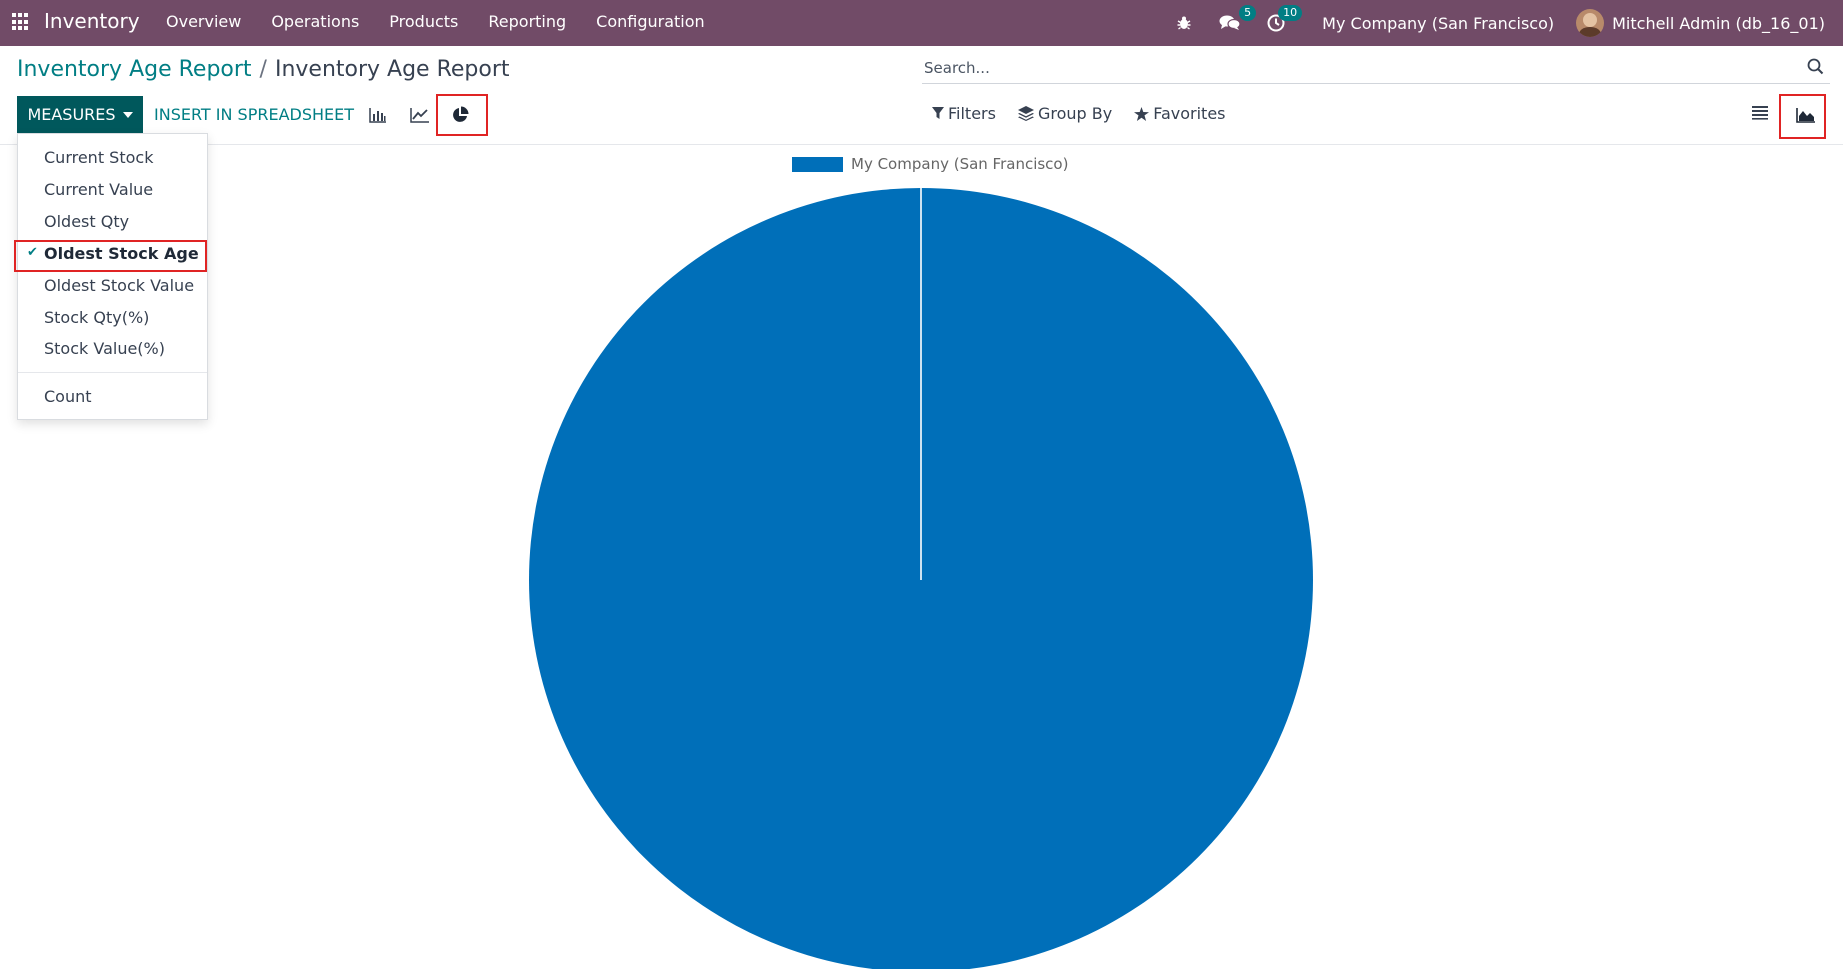 The image size is (1843, 969). Describe the element at coordinates (71, 114) in the screenshot. I see `measures-label: MEASURES` at that location.